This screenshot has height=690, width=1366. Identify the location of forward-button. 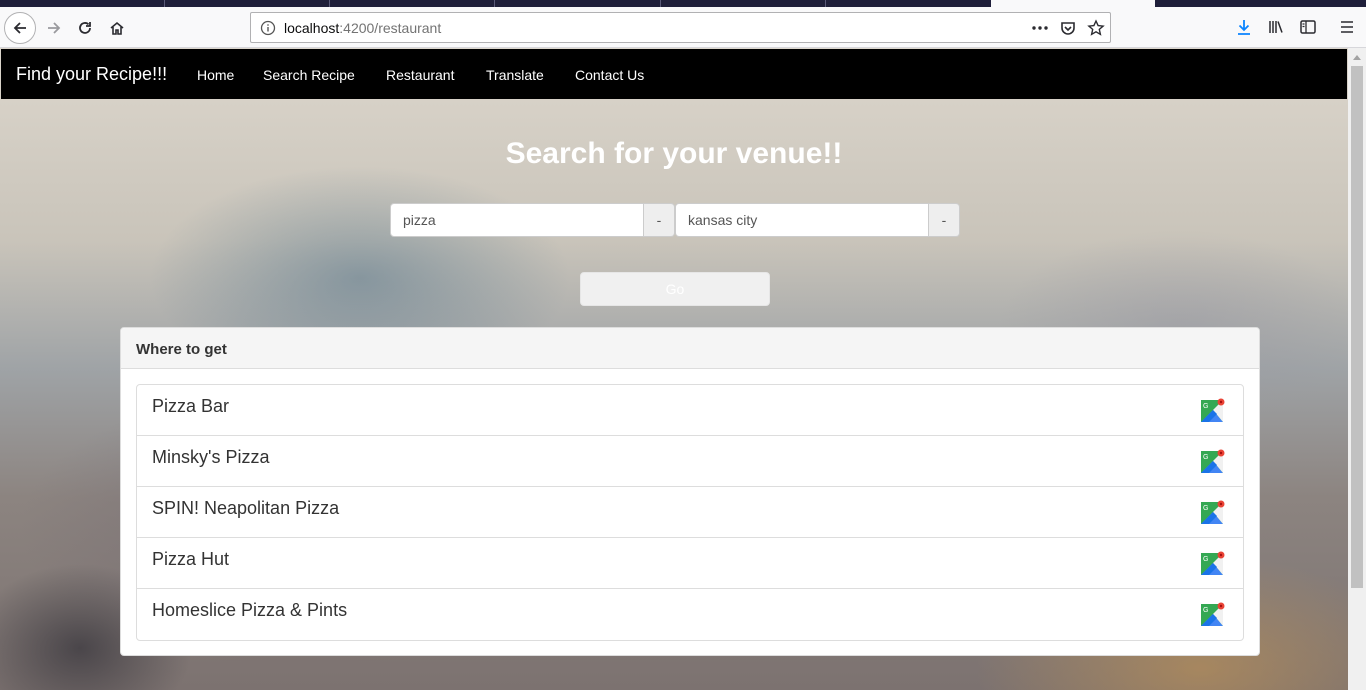
(54, 28).